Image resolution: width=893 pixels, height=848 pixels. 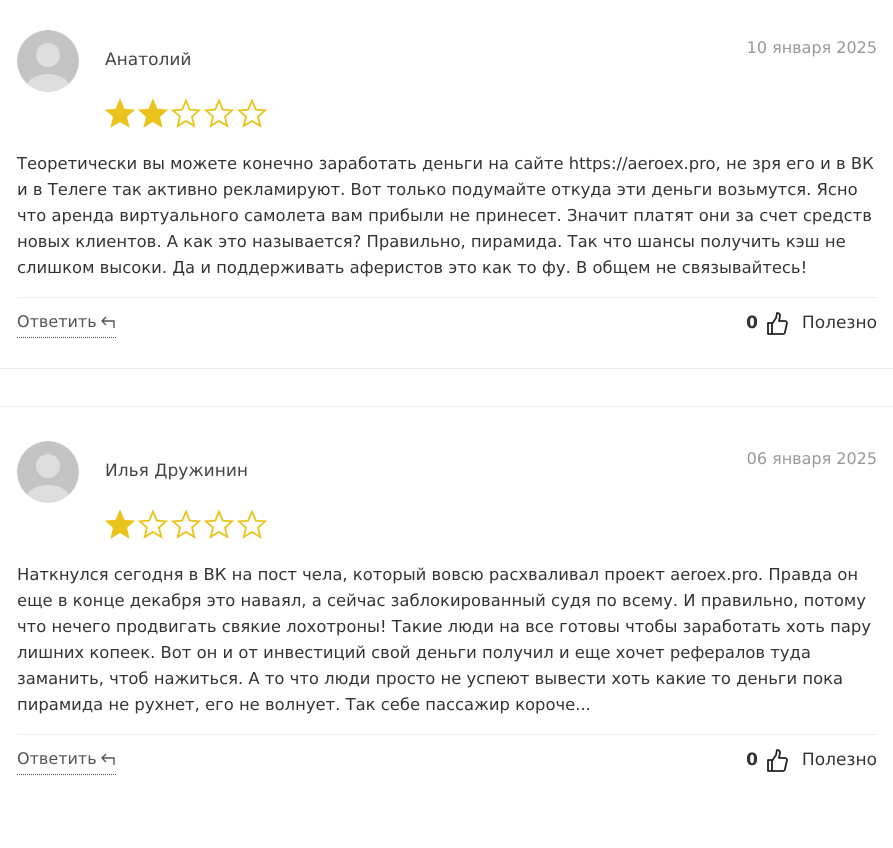 I want to click on review-date: 10 января 2025, so click(x=811, y=48).